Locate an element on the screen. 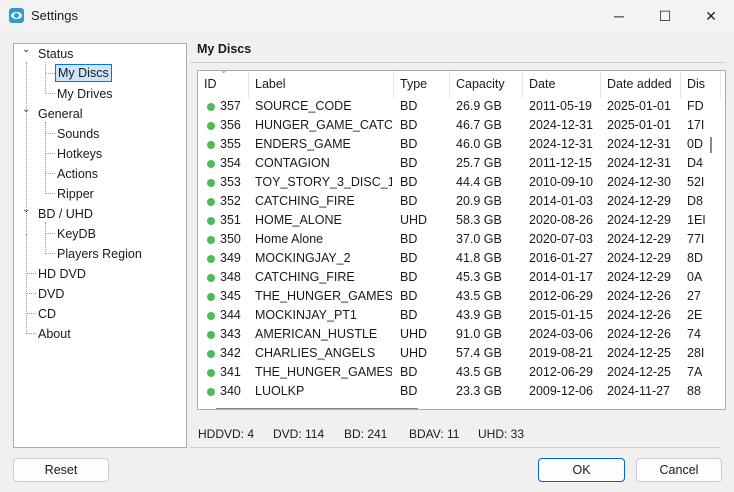 The width and height of the screenshot is (734, 492). cell-dis: D8 is located at coordinates (695, 201).